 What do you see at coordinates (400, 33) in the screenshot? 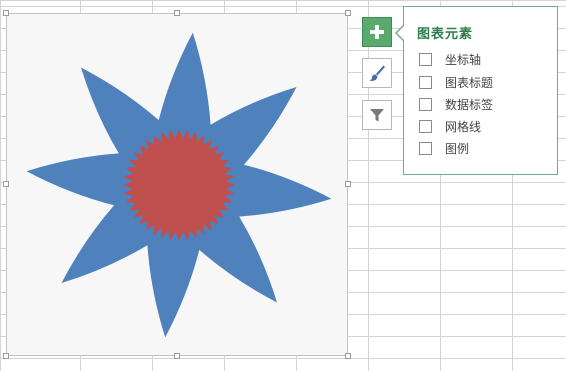
I see `panel-pointer-inner` at bounding box center [400, 33].